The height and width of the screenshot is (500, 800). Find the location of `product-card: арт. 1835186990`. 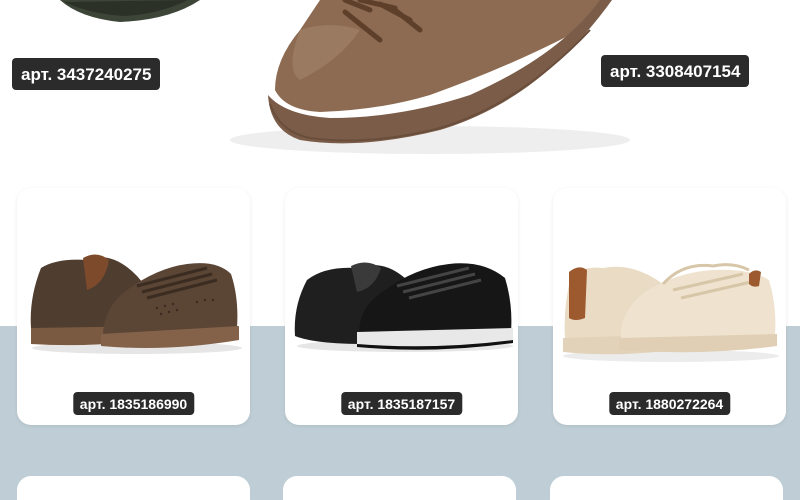

product-card: арт. 1835186990 is located at coordinates (133, 306).